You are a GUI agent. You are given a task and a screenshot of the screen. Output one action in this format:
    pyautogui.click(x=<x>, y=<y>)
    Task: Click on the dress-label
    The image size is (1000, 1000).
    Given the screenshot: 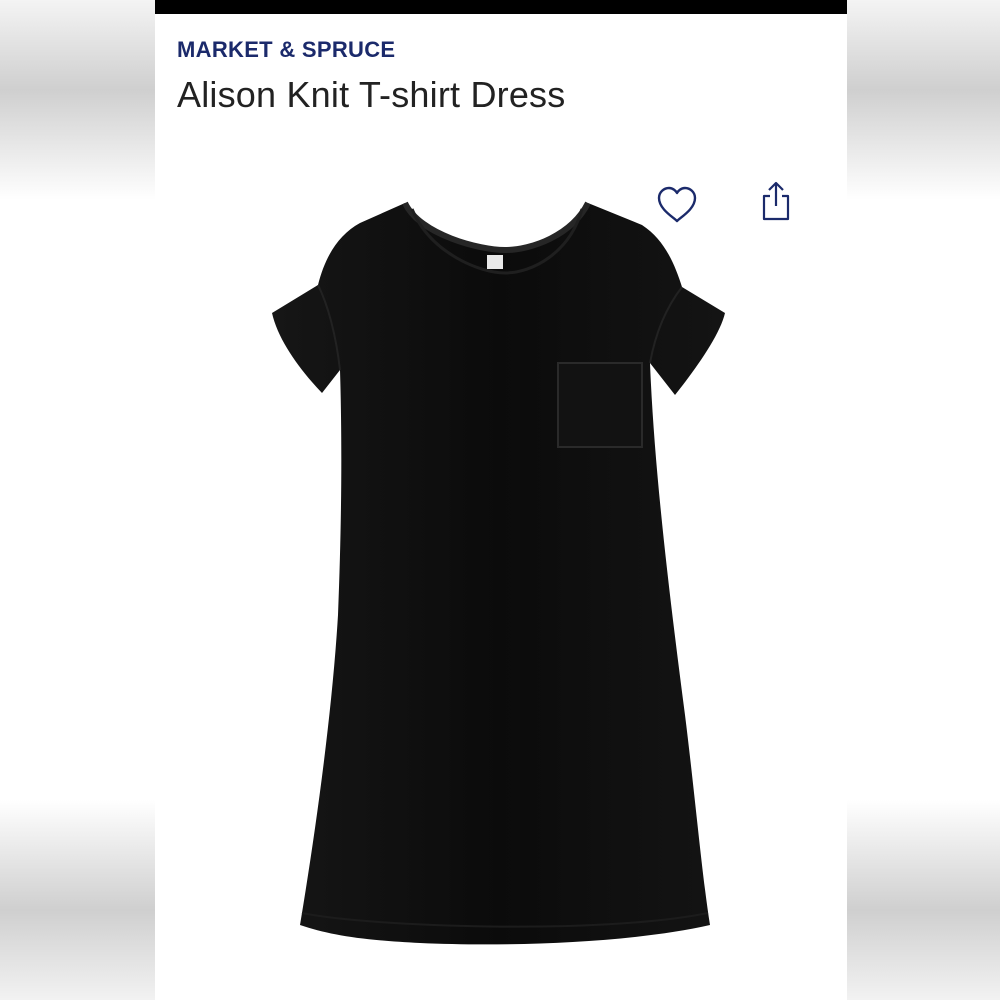 What is the action you would take?
    pyautogui.click(x=495, y=262)
    